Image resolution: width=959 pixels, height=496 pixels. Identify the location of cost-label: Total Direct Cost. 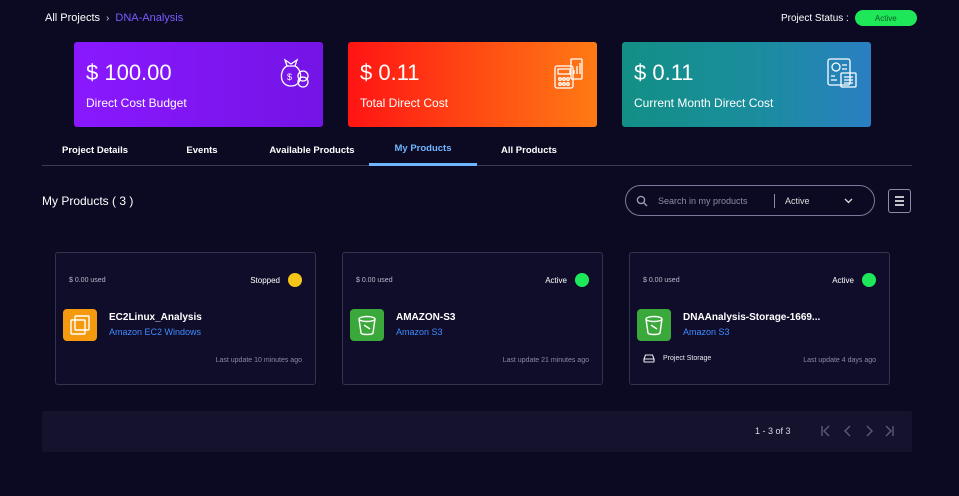
(404, 103).